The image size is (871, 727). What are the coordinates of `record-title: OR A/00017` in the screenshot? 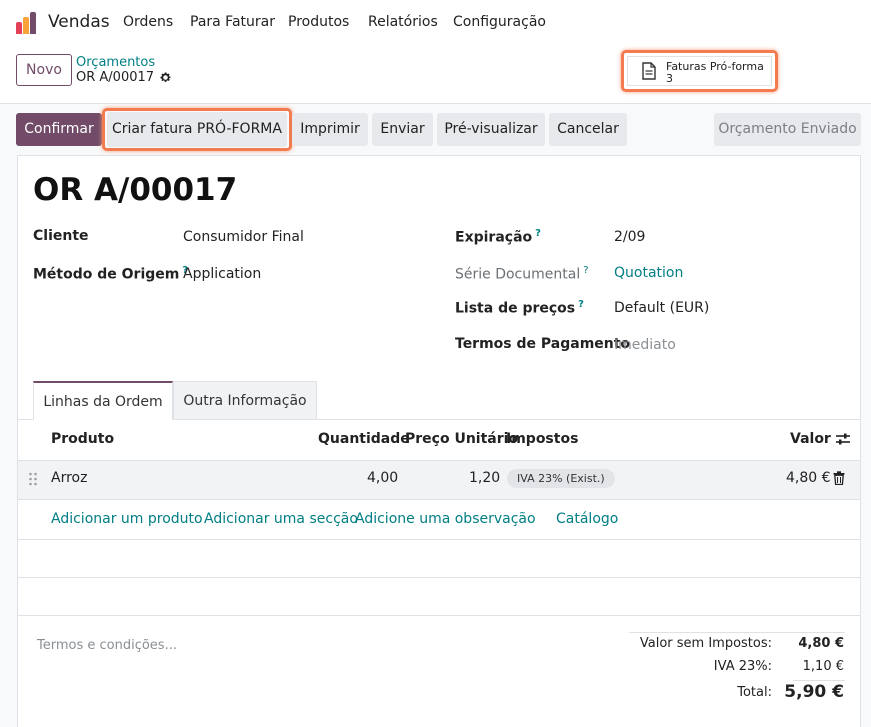 It's located at (135, 190).